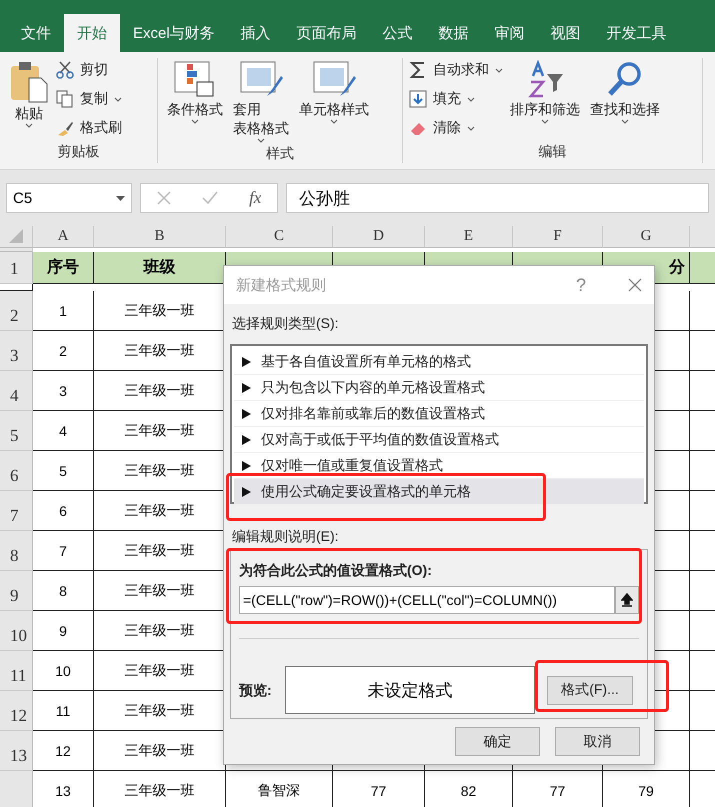 The image size is (715, 807). Describe the element at coordinates (545, 100) in the screenshot. I see `ribbon-button: 排序和筛选` at that location.